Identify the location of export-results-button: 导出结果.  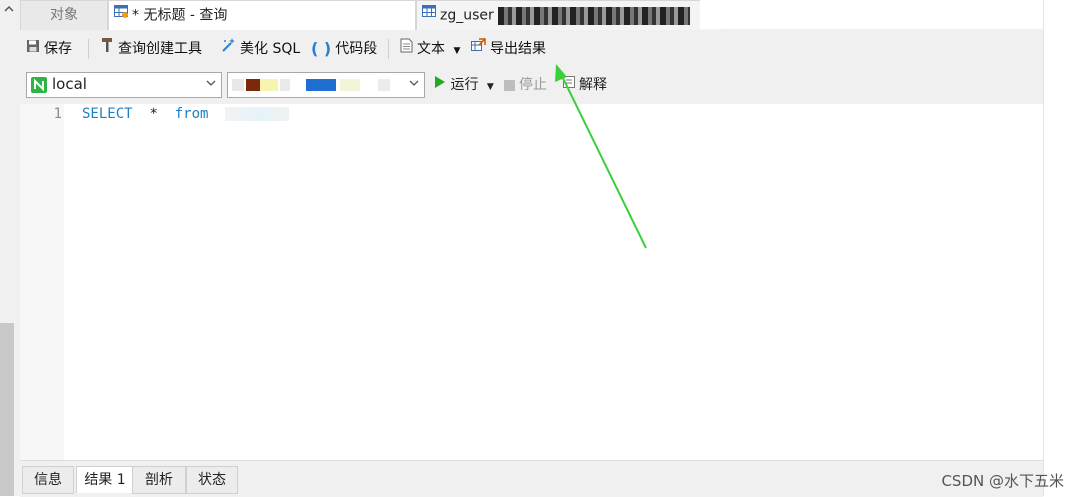
(508, 48).